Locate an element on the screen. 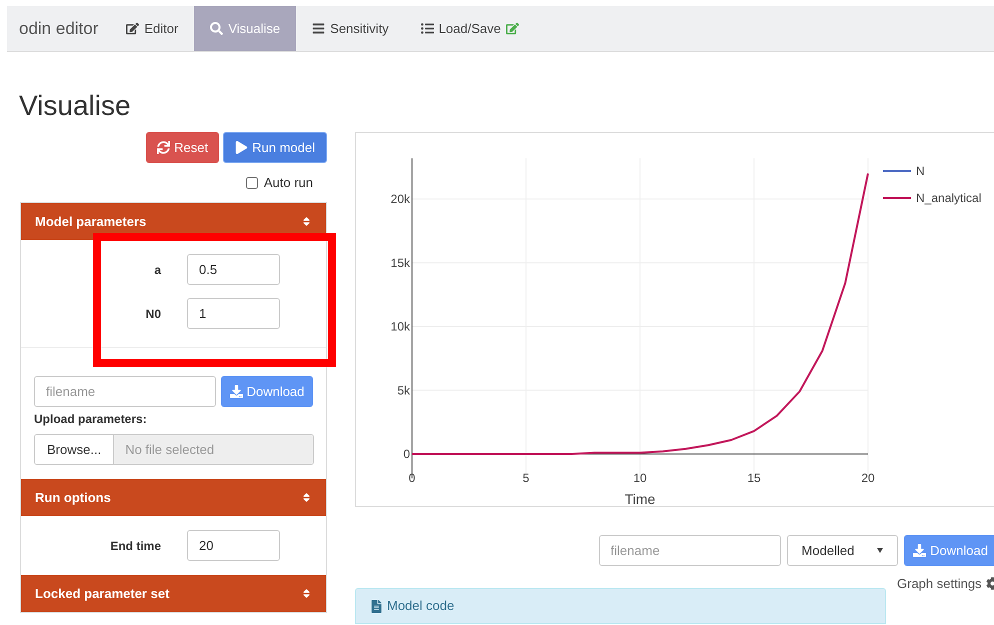 This screenshot has height=625, width=994. play-icon is located at coordinates (241, 147).